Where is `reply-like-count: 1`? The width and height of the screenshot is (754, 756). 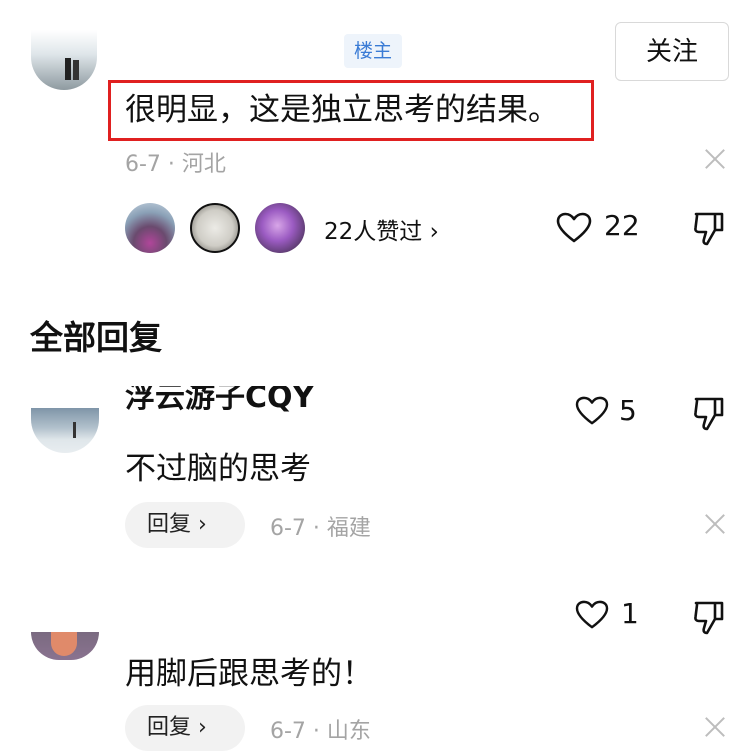
reply-like-count: 1 is located at coordinates (630, 613).